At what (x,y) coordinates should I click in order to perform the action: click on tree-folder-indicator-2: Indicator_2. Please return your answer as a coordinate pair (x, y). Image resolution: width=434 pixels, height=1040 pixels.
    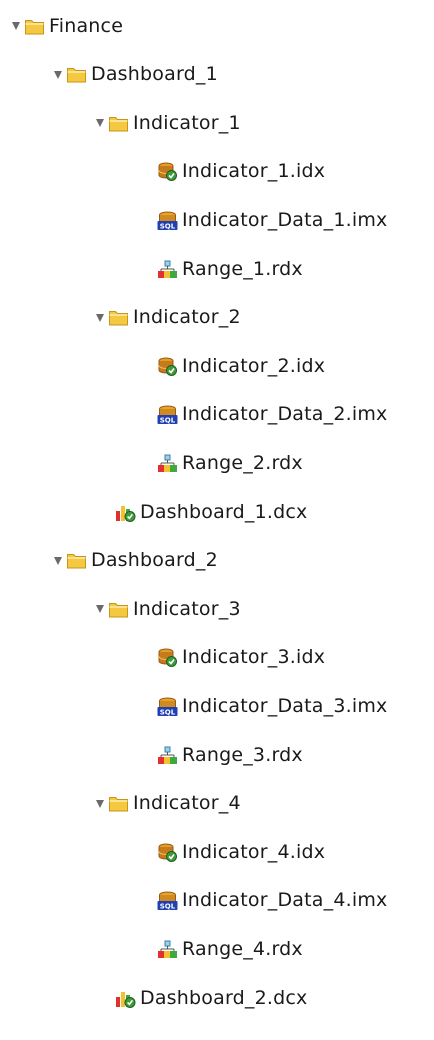
    Looking at the image, I should click on (168, 318).